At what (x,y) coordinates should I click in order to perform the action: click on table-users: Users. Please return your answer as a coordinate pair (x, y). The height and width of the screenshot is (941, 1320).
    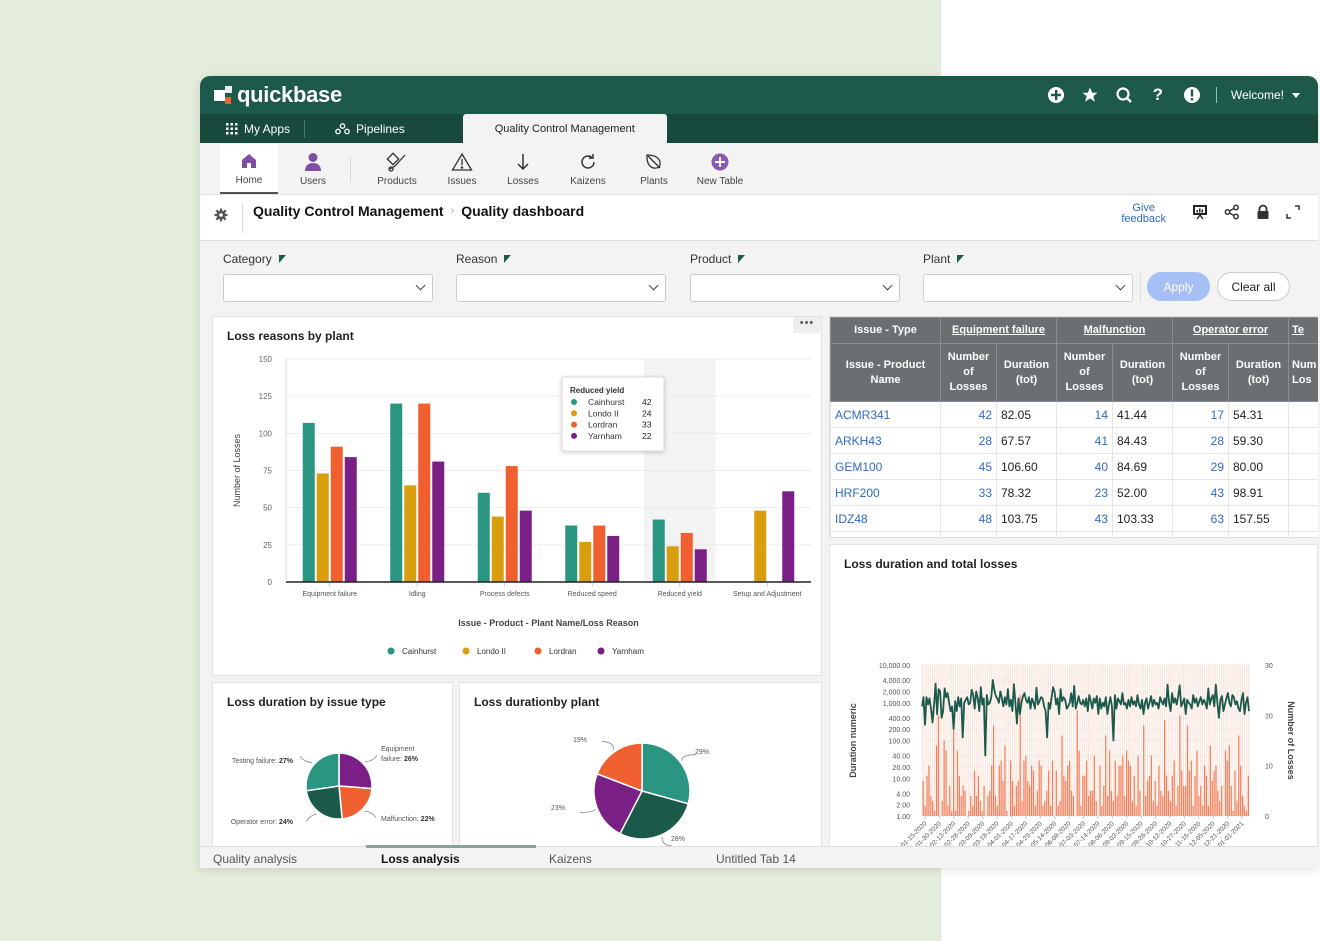
    Looking at the image, I should click on (313, 169).